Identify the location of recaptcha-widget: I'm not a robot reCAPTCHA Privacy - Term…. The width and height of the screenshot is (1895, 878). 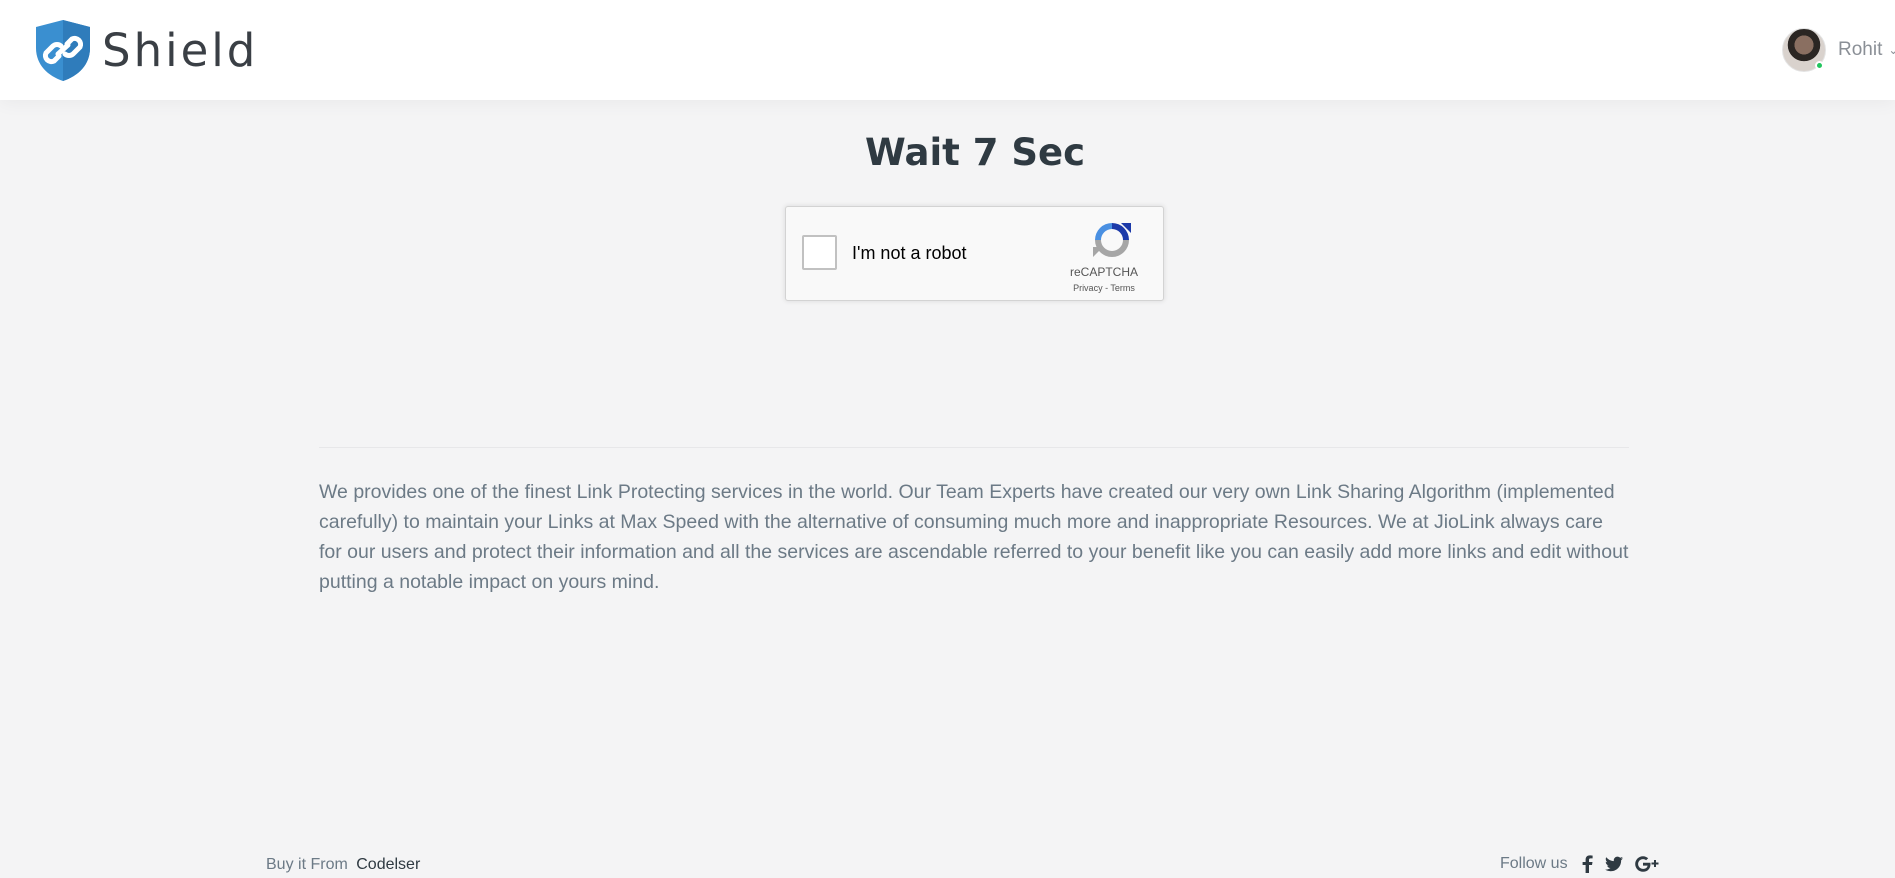
(974, 253).